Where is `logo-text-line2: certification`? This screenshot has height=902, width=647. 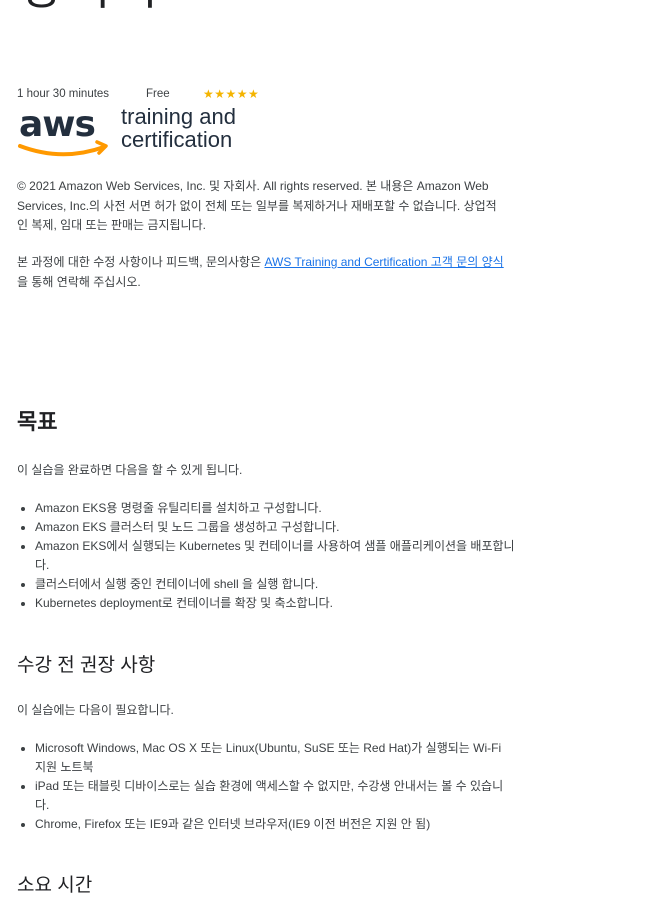 logo-text-line2: certification is located at coordinates (176, 139).